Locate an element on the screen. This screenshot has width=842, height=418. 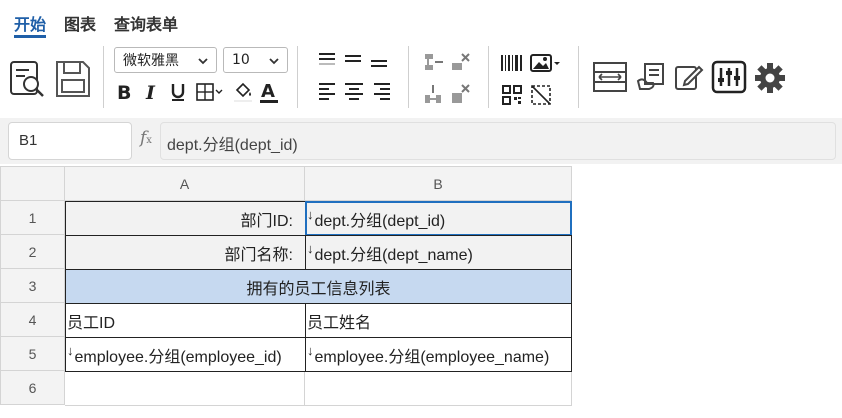
align-bottom-button is located at coordinates (379, 61).